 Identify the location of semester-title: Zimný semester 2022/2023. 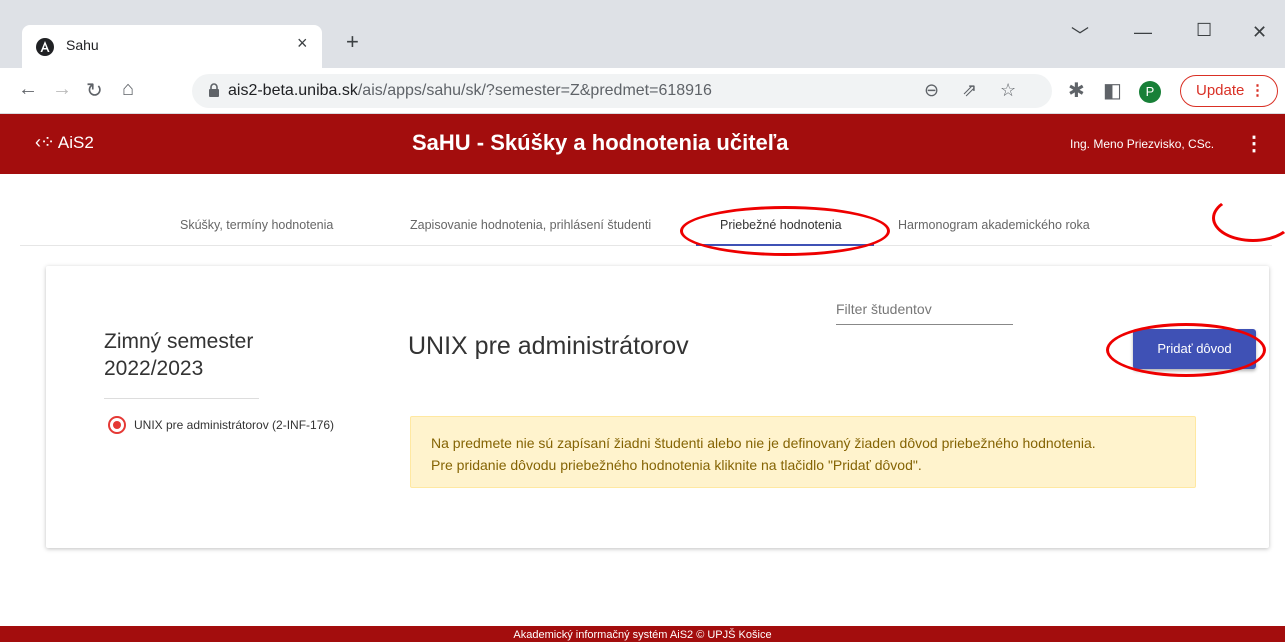
(179, 355).